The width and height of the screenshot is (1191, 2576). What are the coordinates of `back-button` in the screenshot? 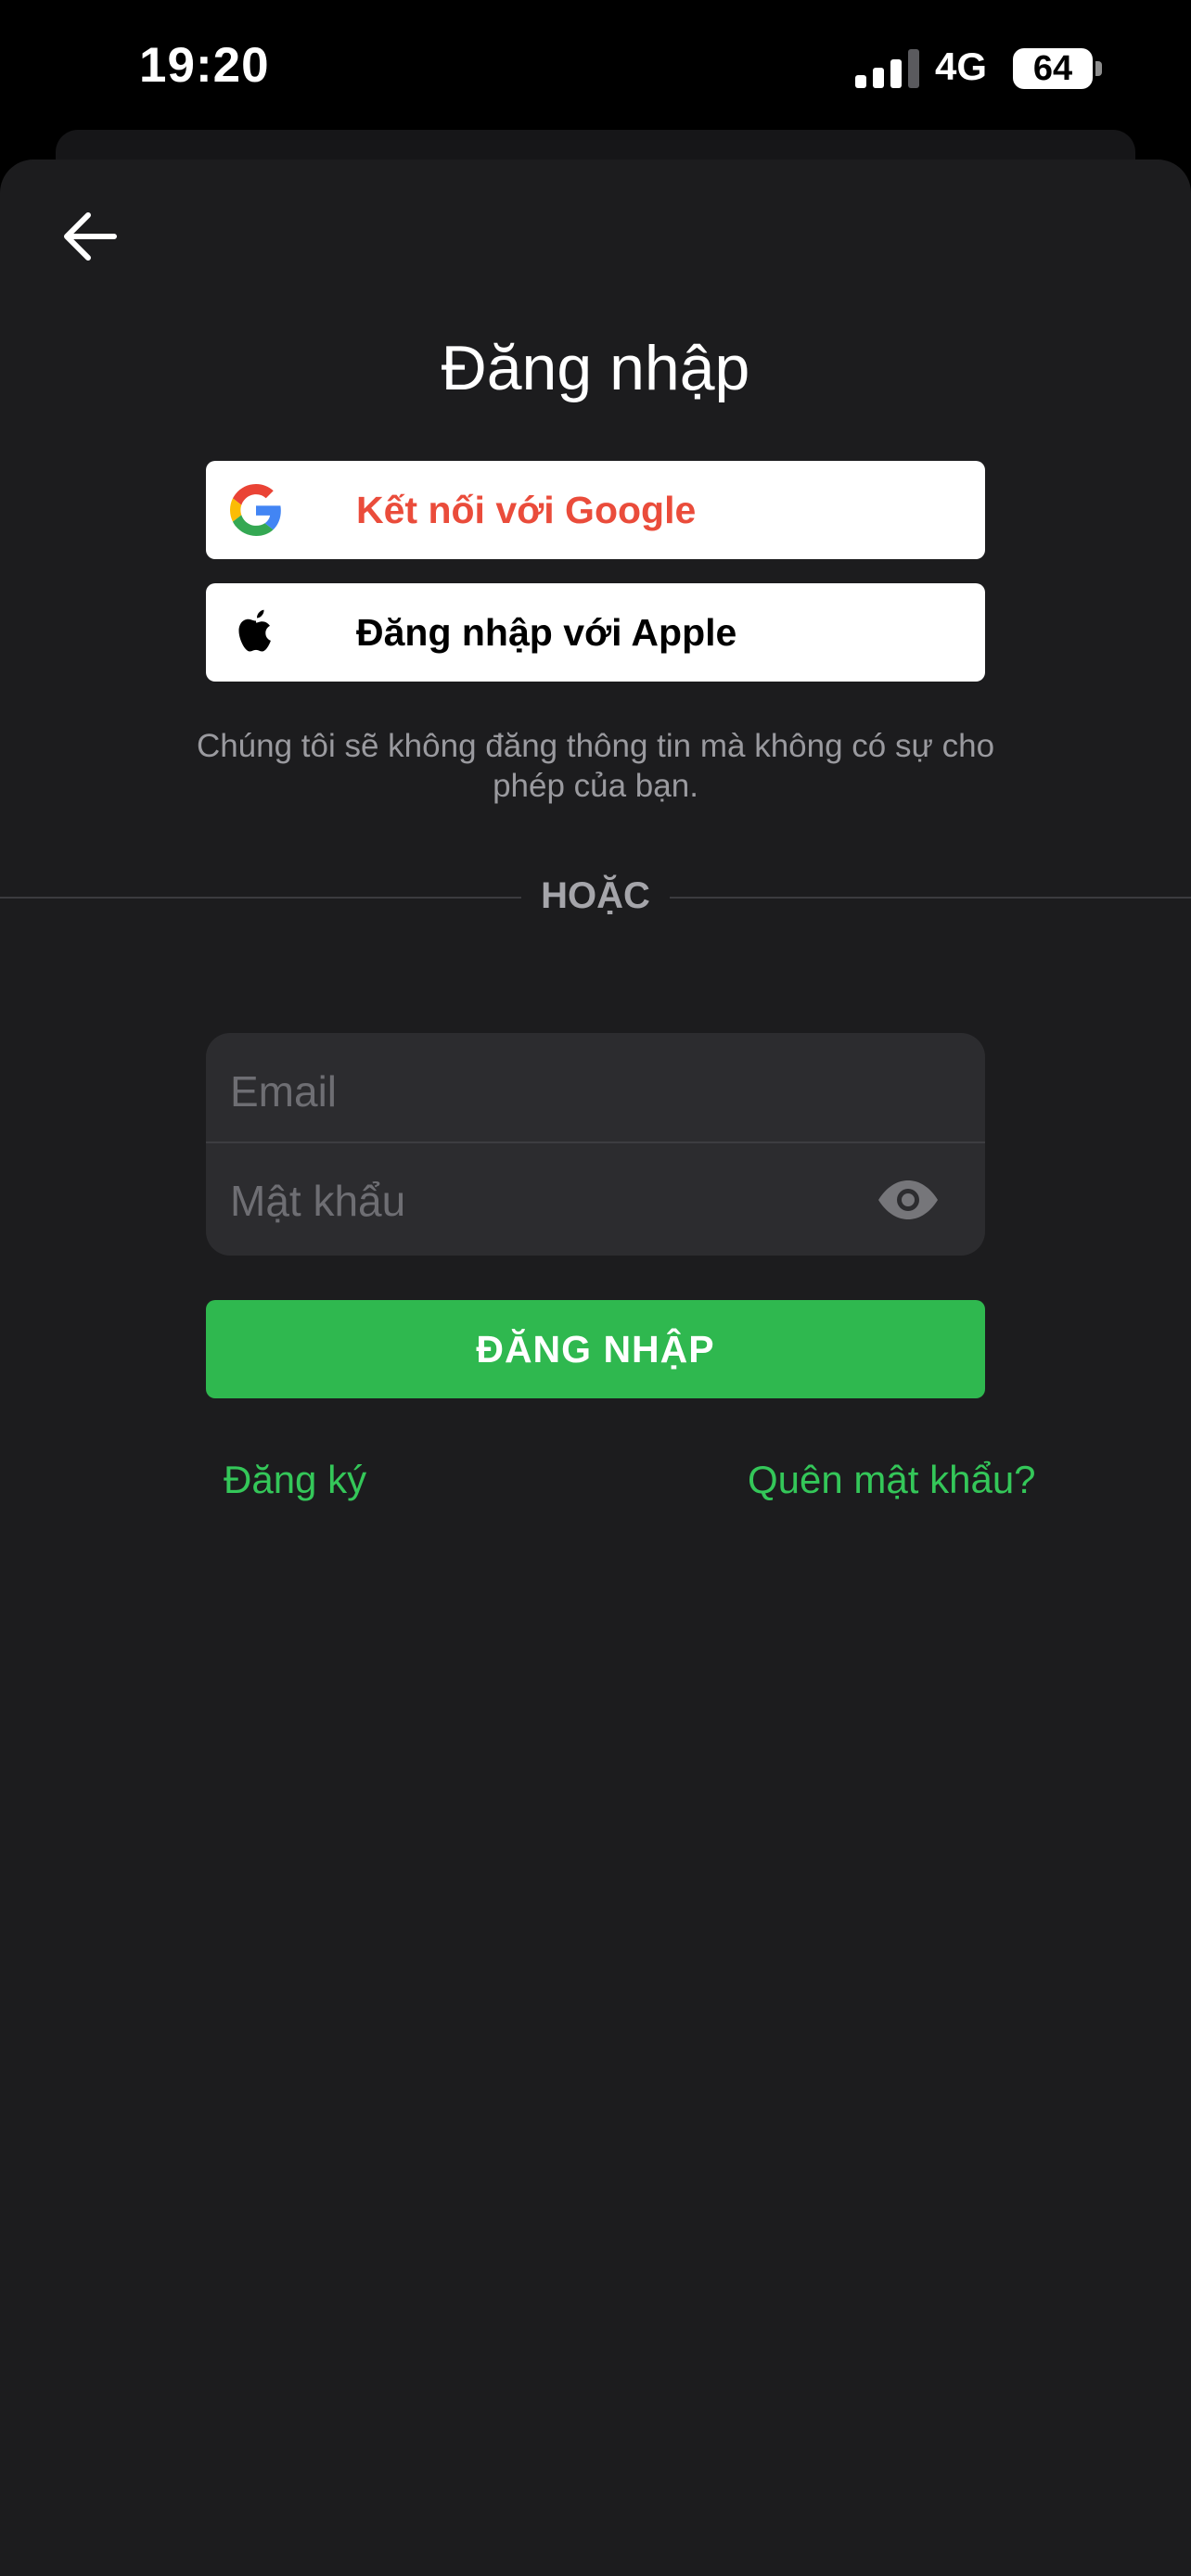 It's located at (90, 237).